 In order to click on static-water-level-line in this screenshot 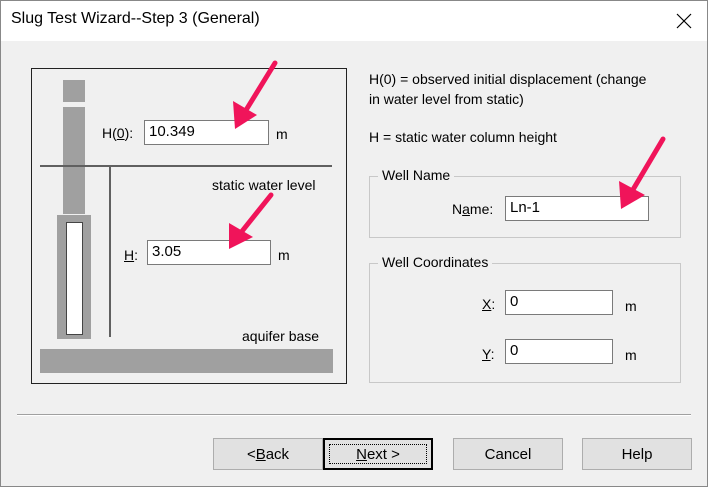, I will do `click(186, 166)`.